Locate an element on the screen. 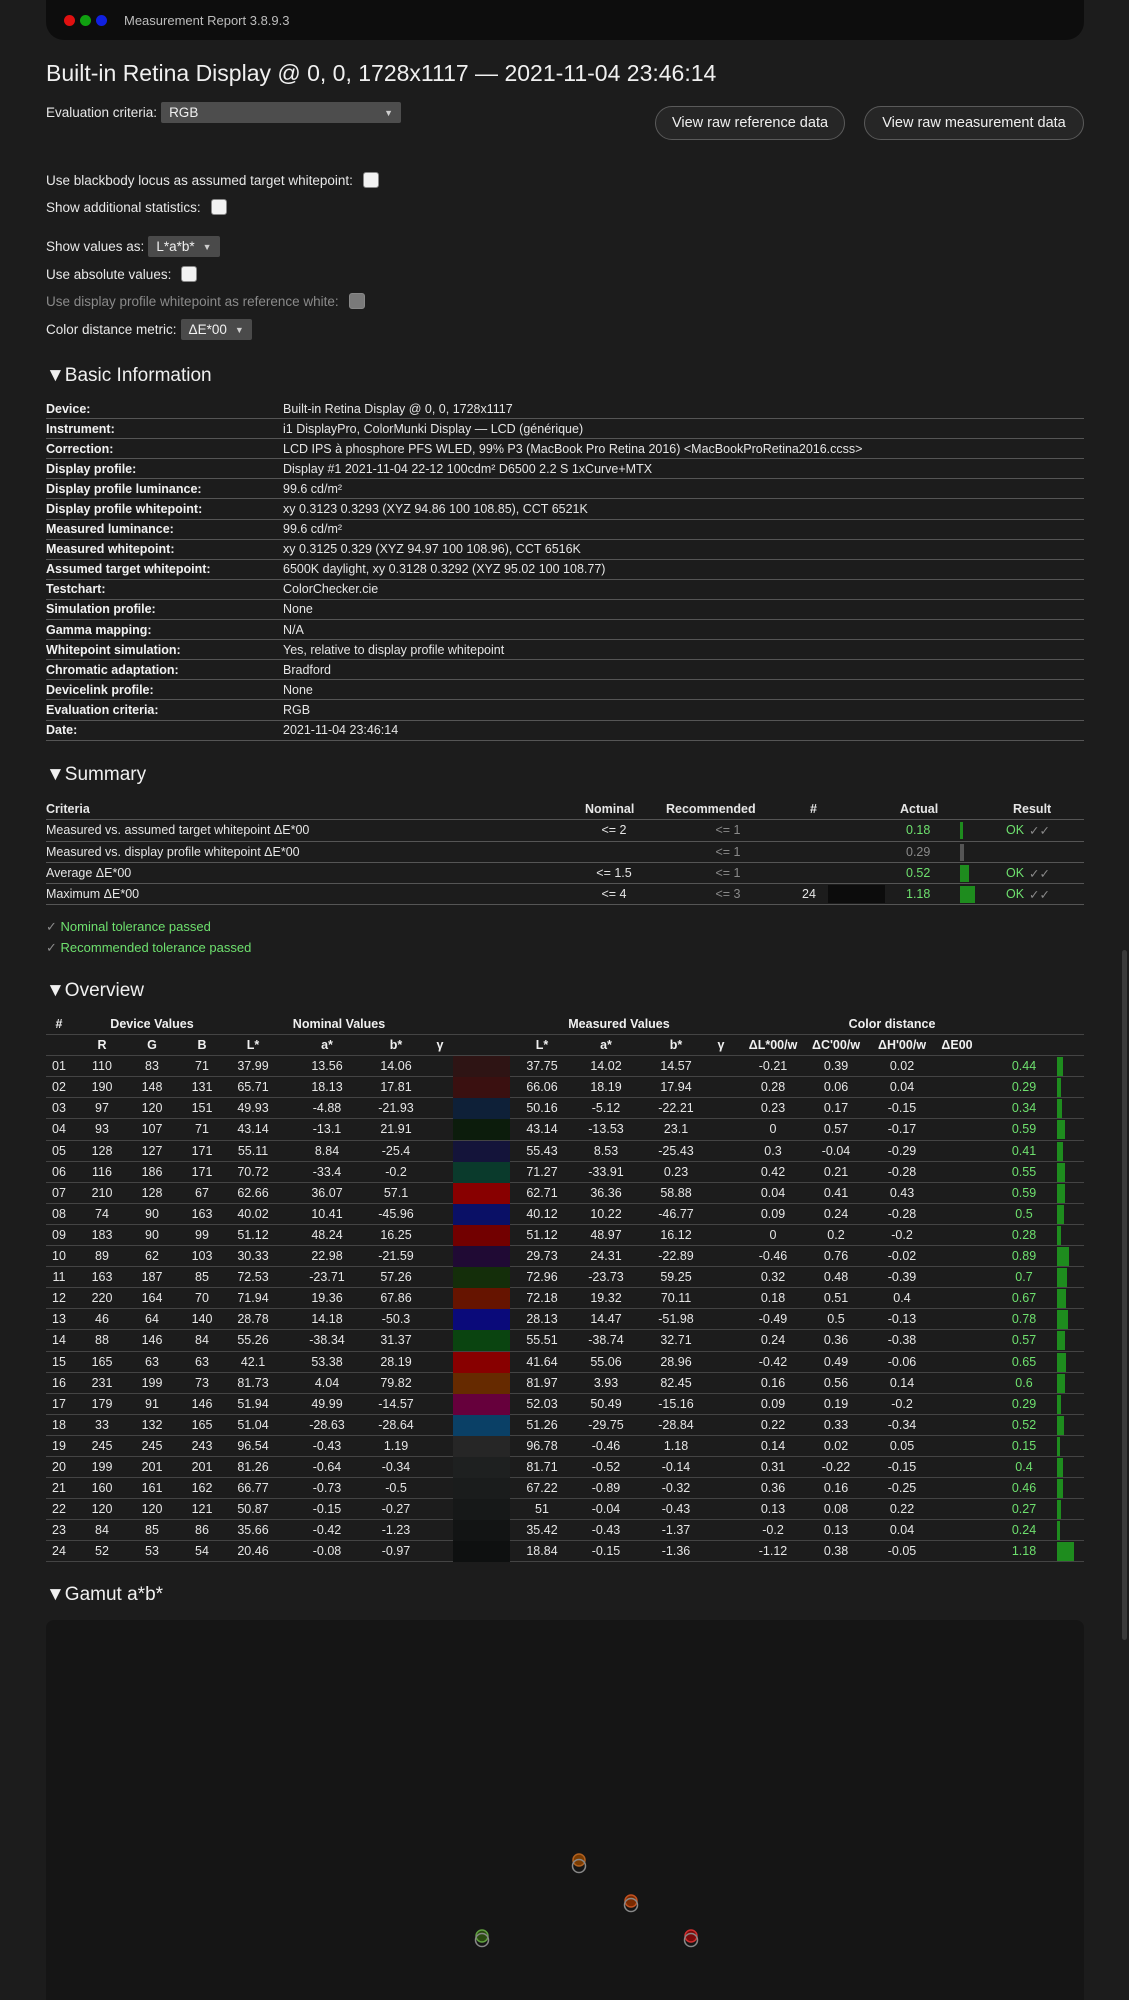  info-key: Simulation profile: is located at coordinates (101, 609).